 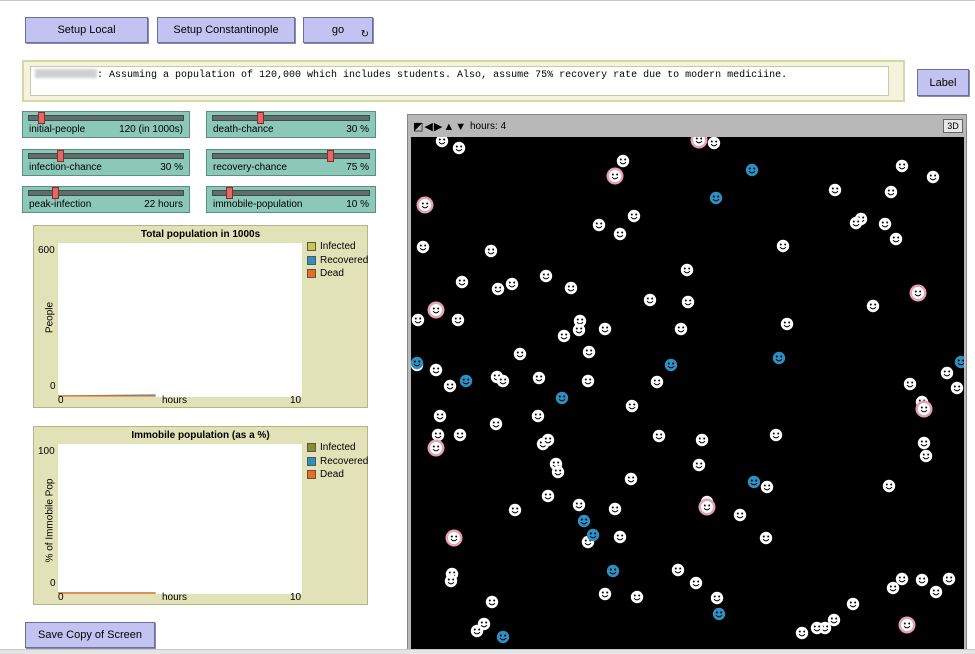 What do you see at coordinates (243, 129) in the screenshot?
I see `slider-name: death-chance` at bounding box center [243, 129].